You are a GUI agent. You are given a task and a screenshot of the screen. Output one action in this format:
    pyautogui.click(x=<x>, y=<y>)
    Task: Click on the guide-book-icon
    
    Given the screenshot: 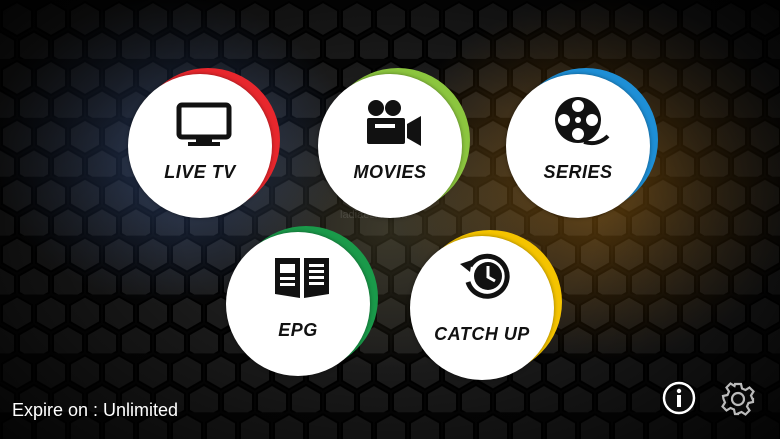 What is the action you would take?
    pyautogui.click(x=302, y=277)
    